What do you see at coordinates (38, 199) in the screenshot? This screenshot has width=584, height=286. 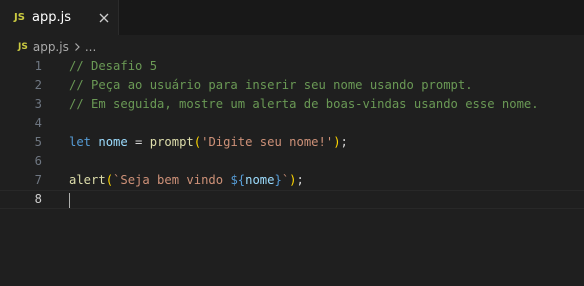 I see `line-number: 8` at bounding box center [38, 199].